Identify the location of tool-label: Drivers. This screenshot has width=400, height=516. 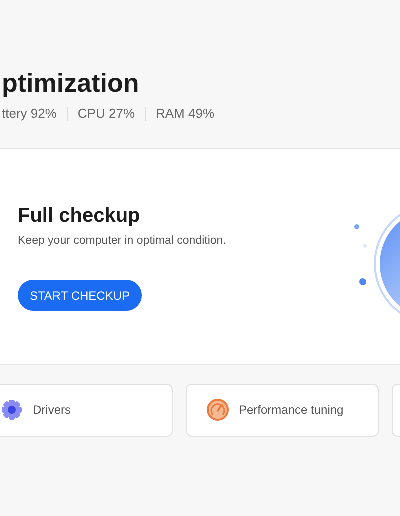
(52, 410).